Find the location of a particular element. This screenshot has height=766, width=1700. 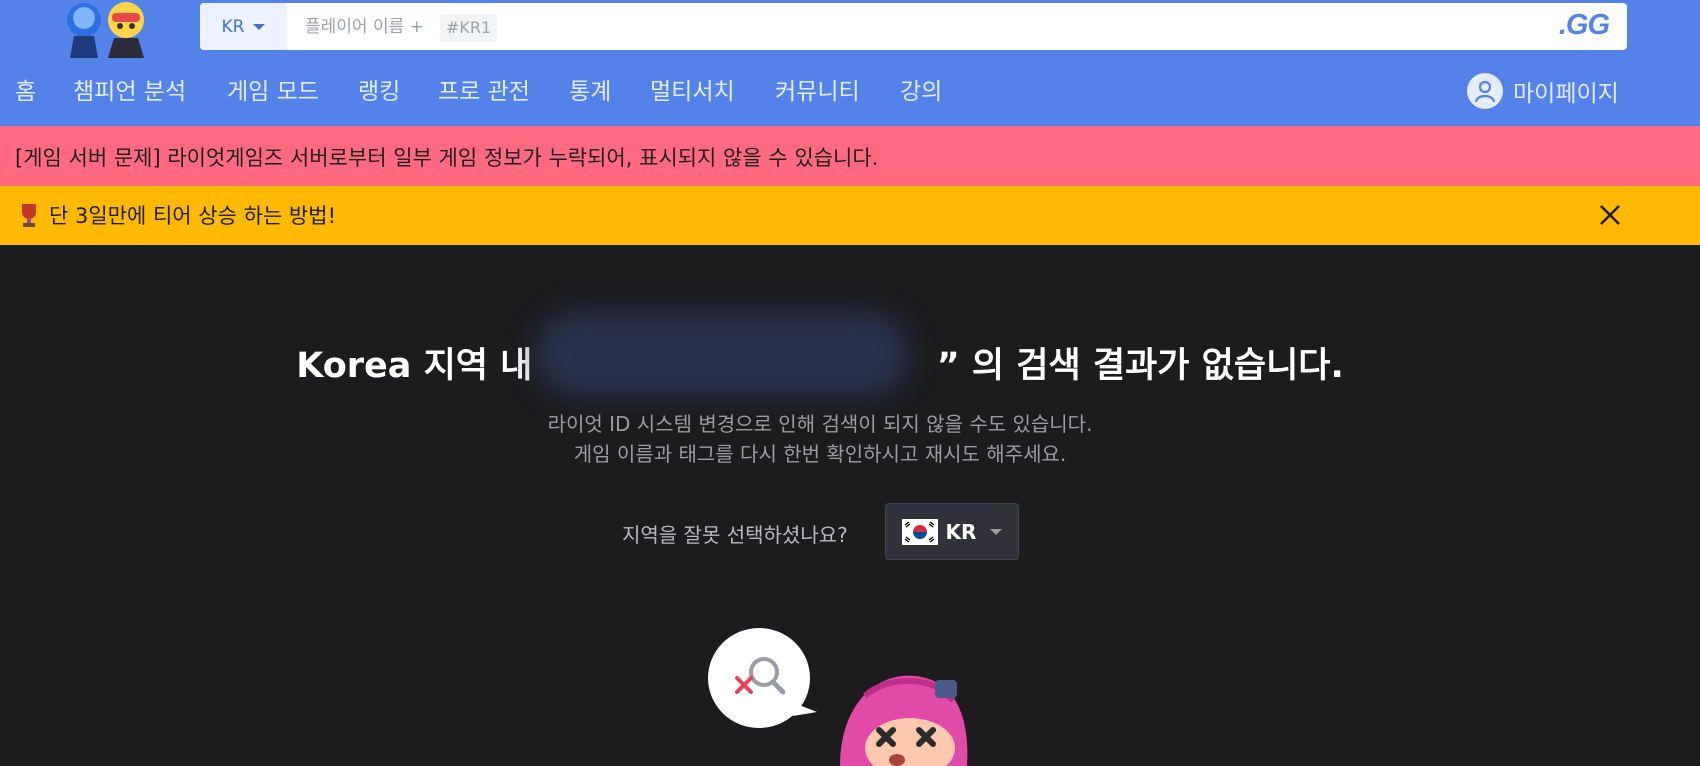

nav-multisearch: 멀티서치 is located at coordinates (692, 89).